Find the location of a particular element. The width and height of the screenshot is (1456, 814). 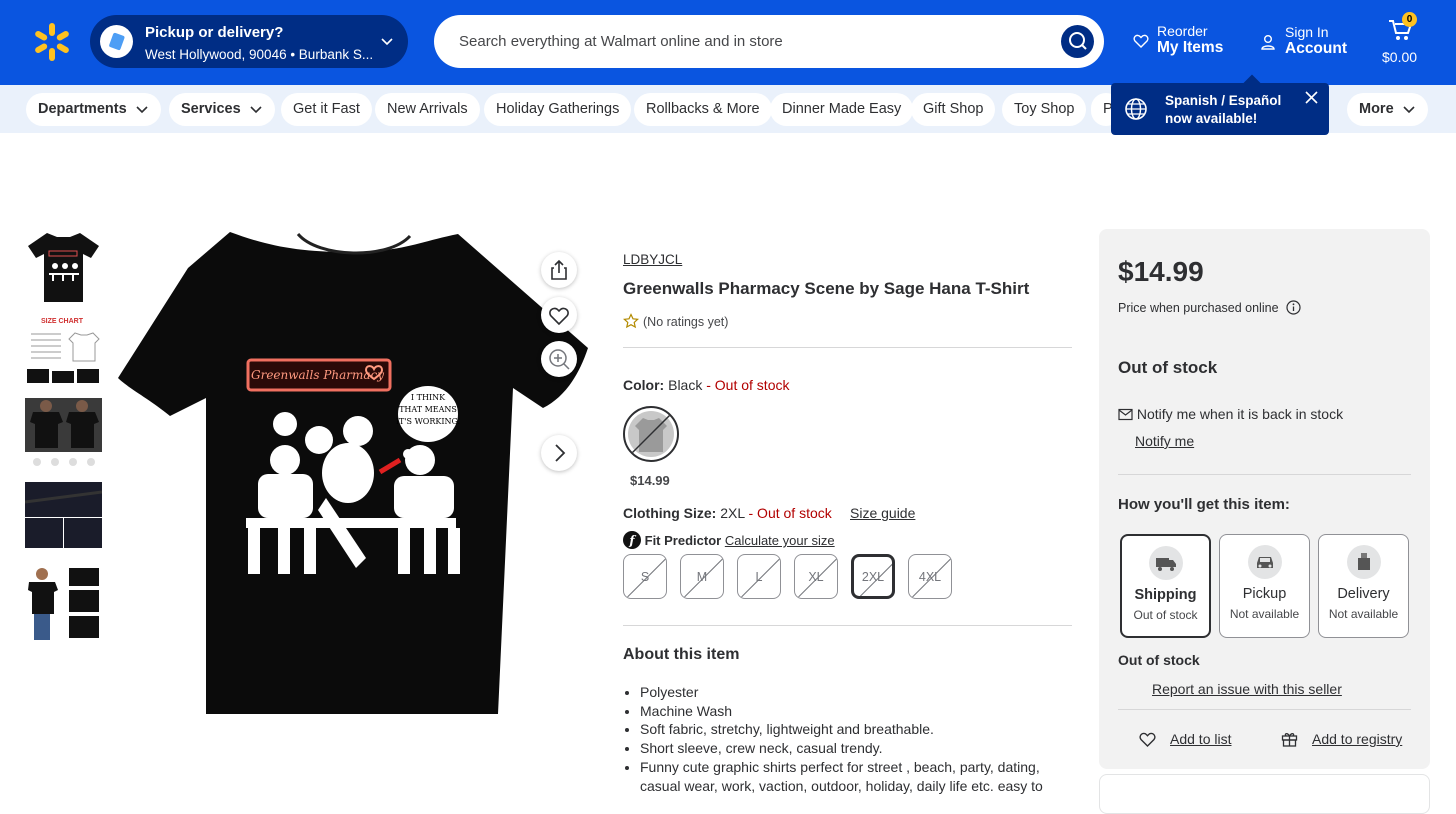

size-guide-link: Size guide is located at coordinates (882, 513).